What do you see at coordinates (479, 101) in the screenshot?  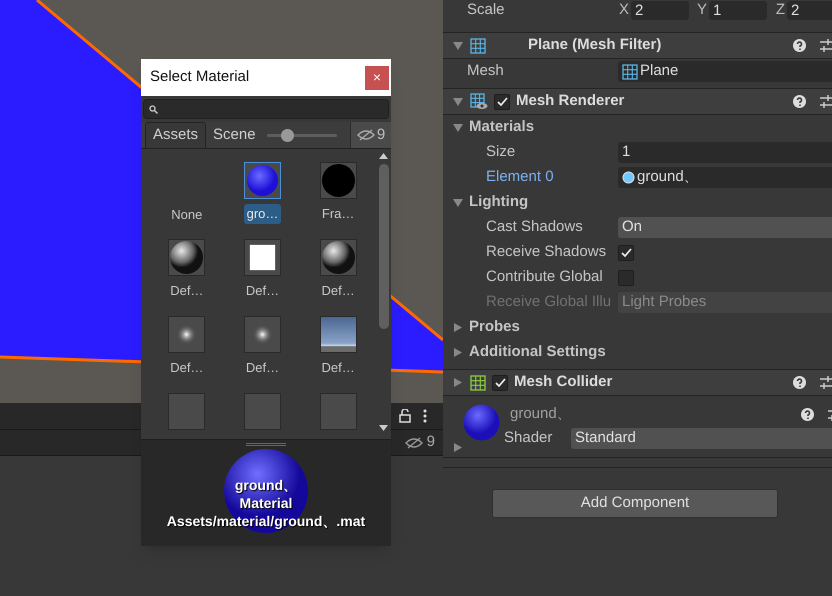 I see `grid-eye-icon` at bounding box center [479, 101].